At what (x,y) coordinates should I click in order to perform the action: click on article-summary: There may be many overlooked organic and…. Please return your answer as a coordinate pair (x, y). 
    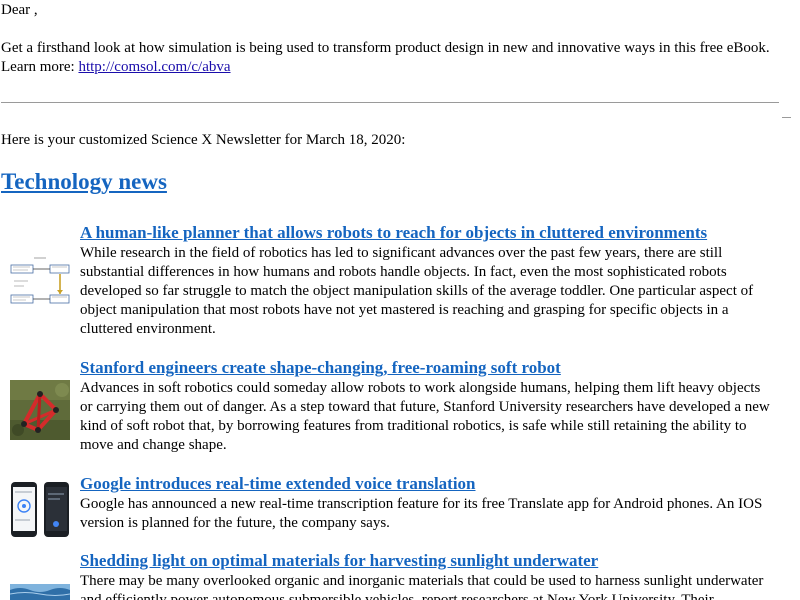
    Looking at the image, I should click on (422, 586).